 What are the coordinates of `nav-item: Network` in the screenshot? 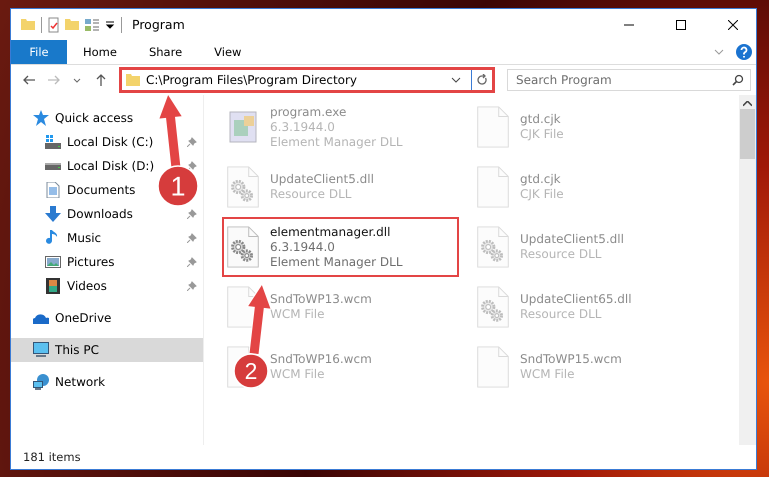 It's located at (80, 382).